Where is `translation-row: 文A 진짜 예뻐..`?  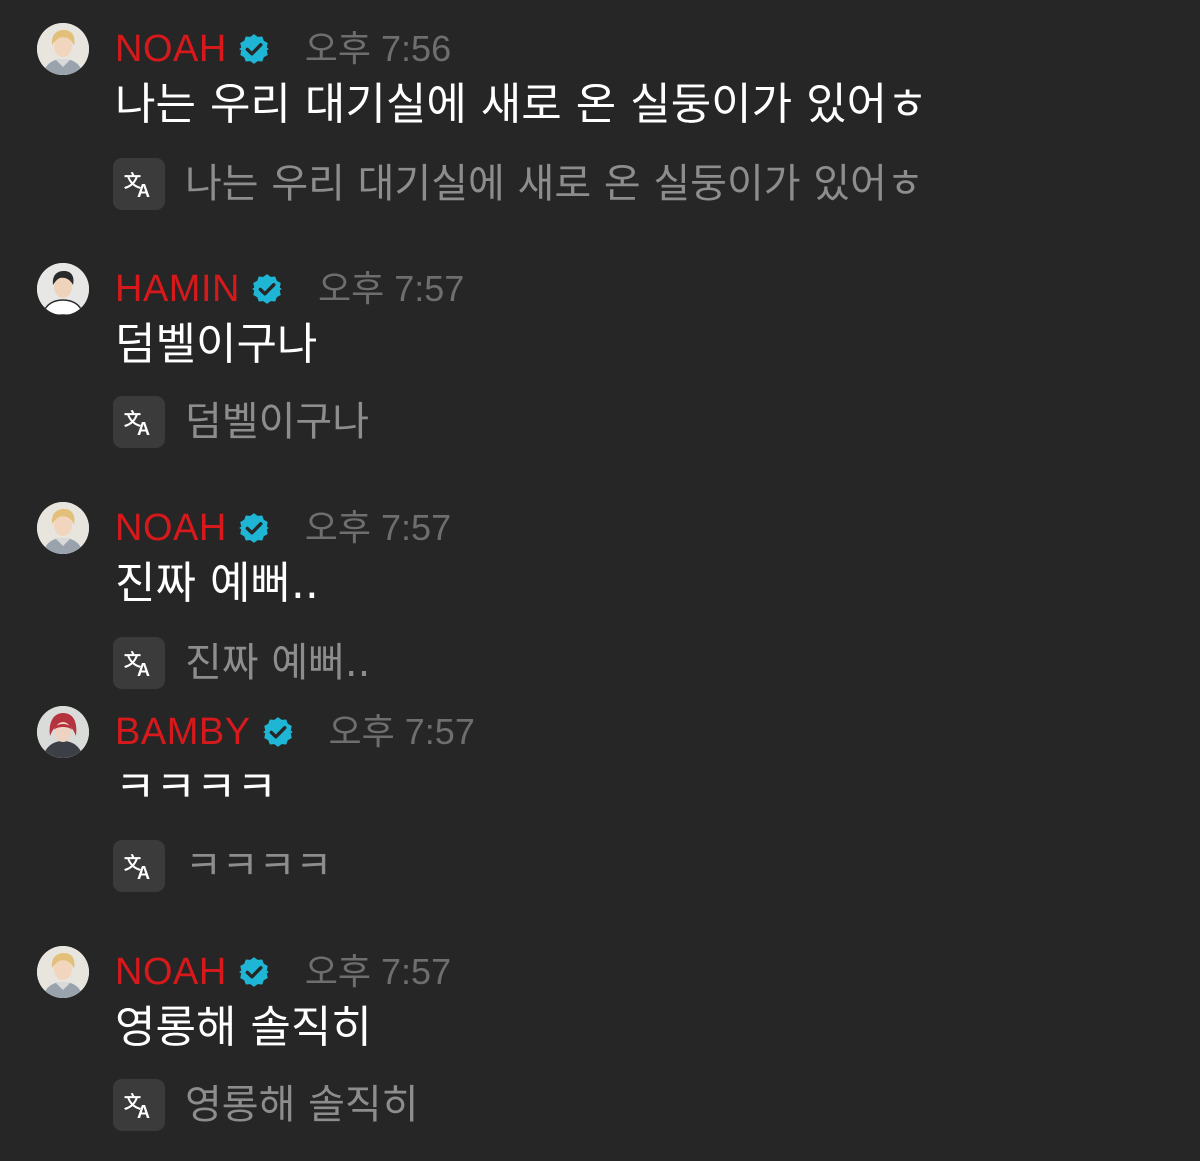
translation-row: 文A 진짜 예뻐.. is located at coordinates (241, 663).